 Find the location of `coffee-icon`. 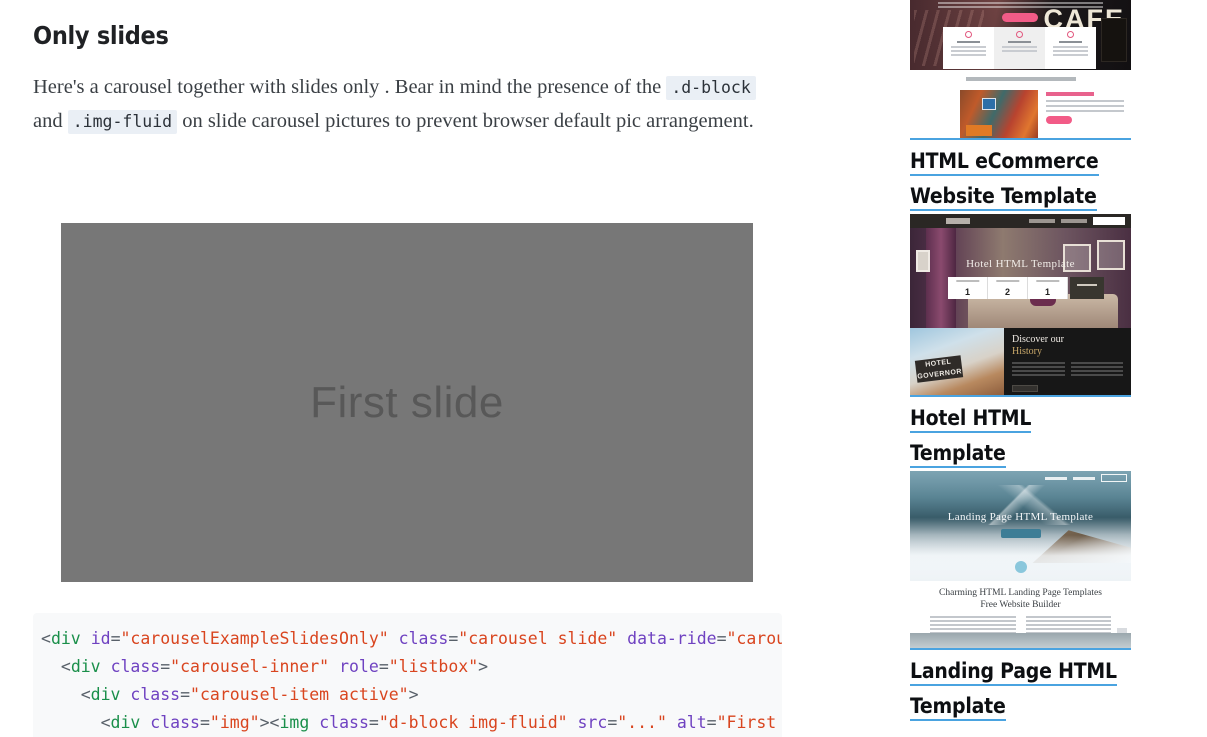

coffee-icon is located at coordinates (1070, 34).